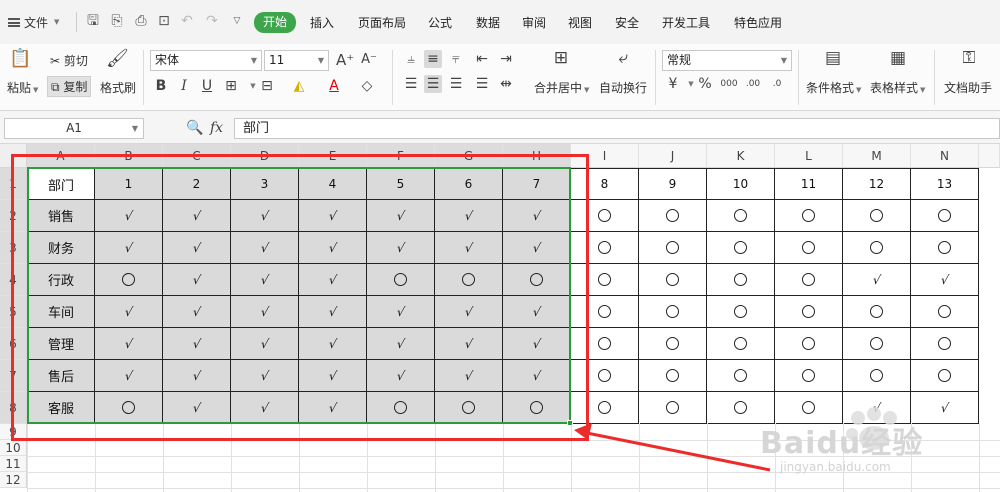  I want to click on number-format-select: 常规 ▼, so click(727, 60).